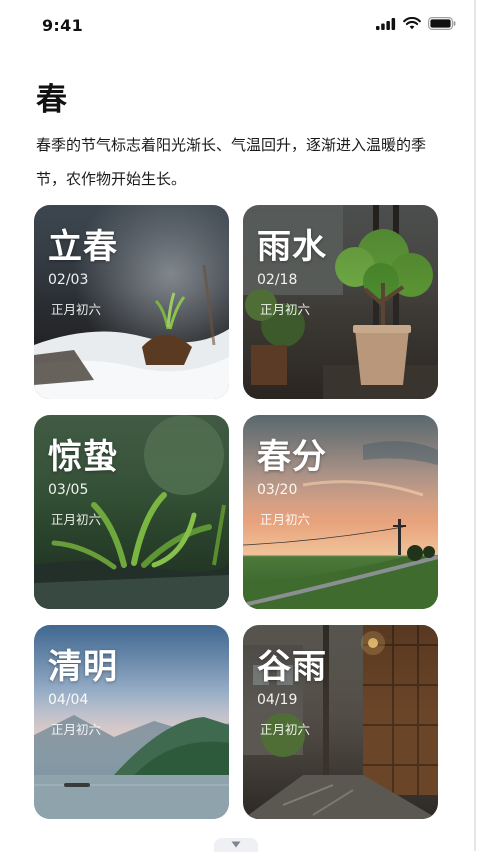 This screenshot has height=852, width=478. Describe the element at coordinates (131, 722) in the screenshot. I see `solar-term-card-qingming: 清明 04/04 正月初六` at that location.